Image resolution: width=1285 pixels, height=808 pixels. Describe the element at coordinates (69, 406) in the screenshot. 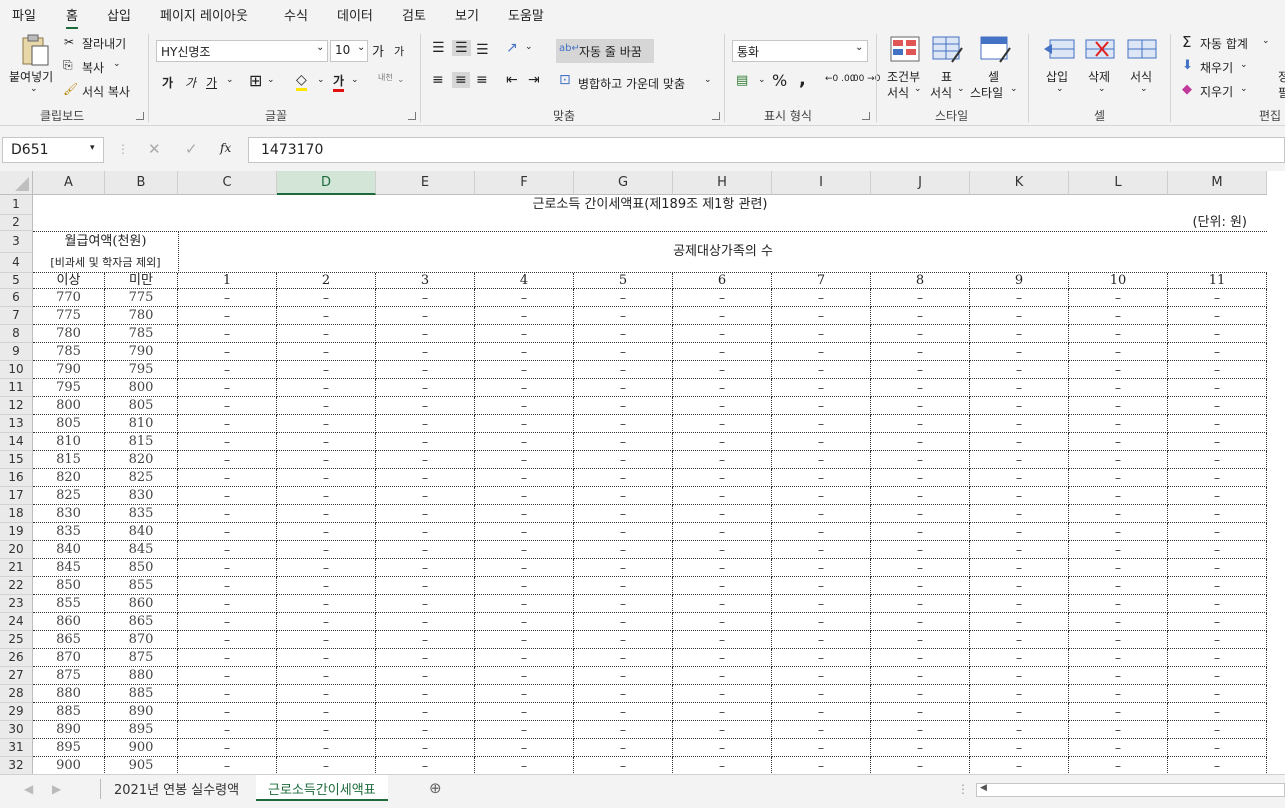

I see `range-min-cell: 800` at that location.